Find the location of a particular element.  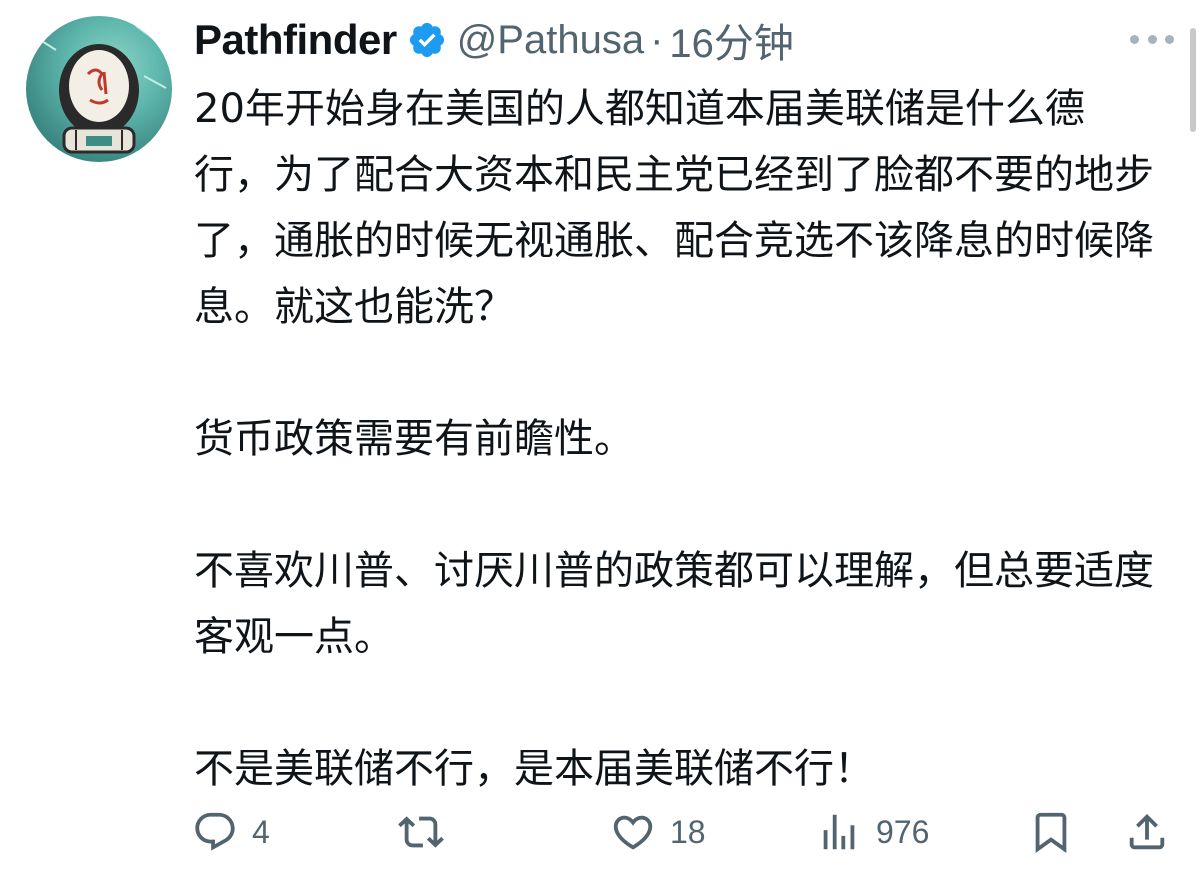

astronaut-avatar-icon is located at coordinates (100, 89).